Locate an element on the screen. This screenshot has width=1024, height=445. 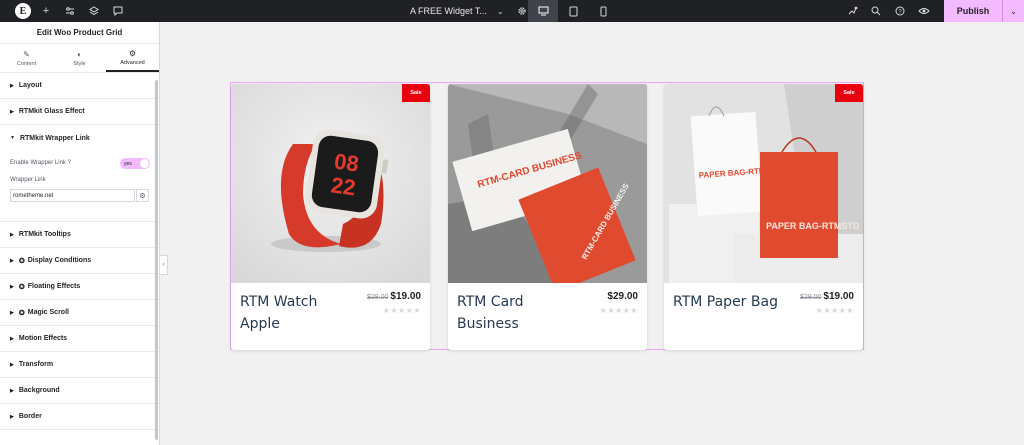
panel-tabs: ✎ Content ◐ Style ⚙ Advanced is located at coordinates (79, 58).